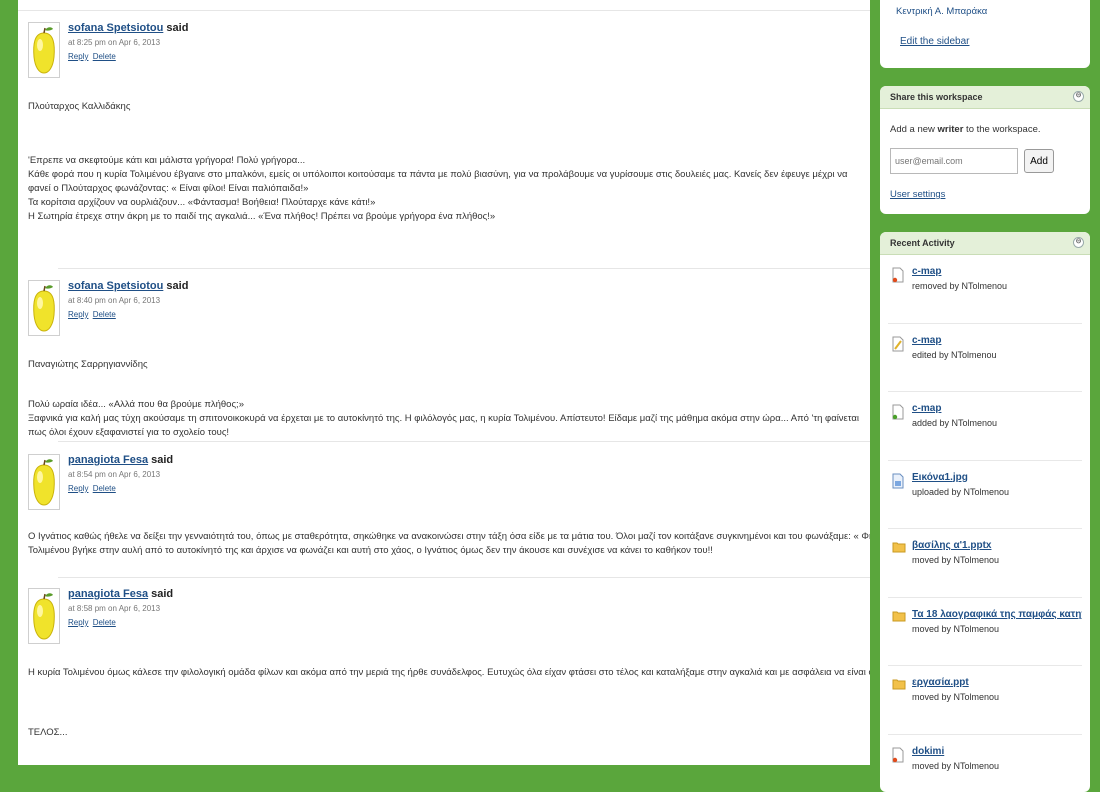 The image size is (1100, 792). Describe the element at coordinates (922, 243) in the screenshot. I see `recent-activity-title: Recent Activity` at that location.